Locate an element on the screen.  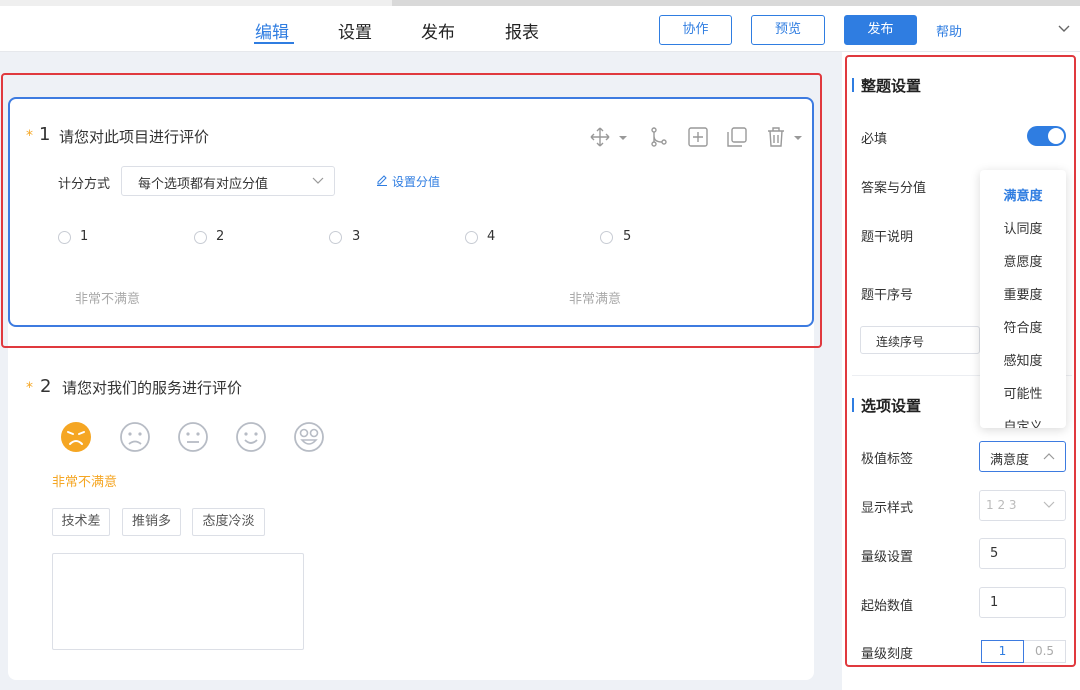
tab-publish: 发布 is located at coordinates (438, 30).